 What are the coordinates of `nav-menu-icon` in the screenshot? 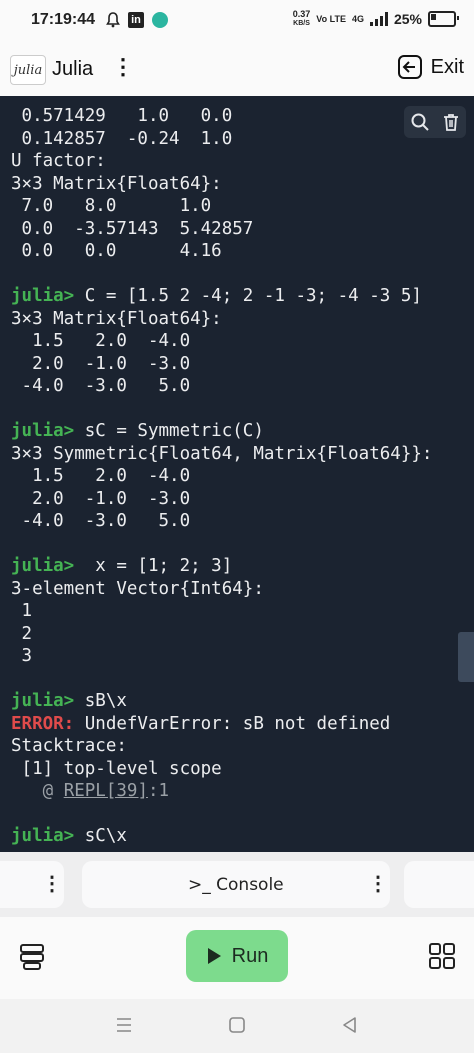 It's located at (124, 1025).